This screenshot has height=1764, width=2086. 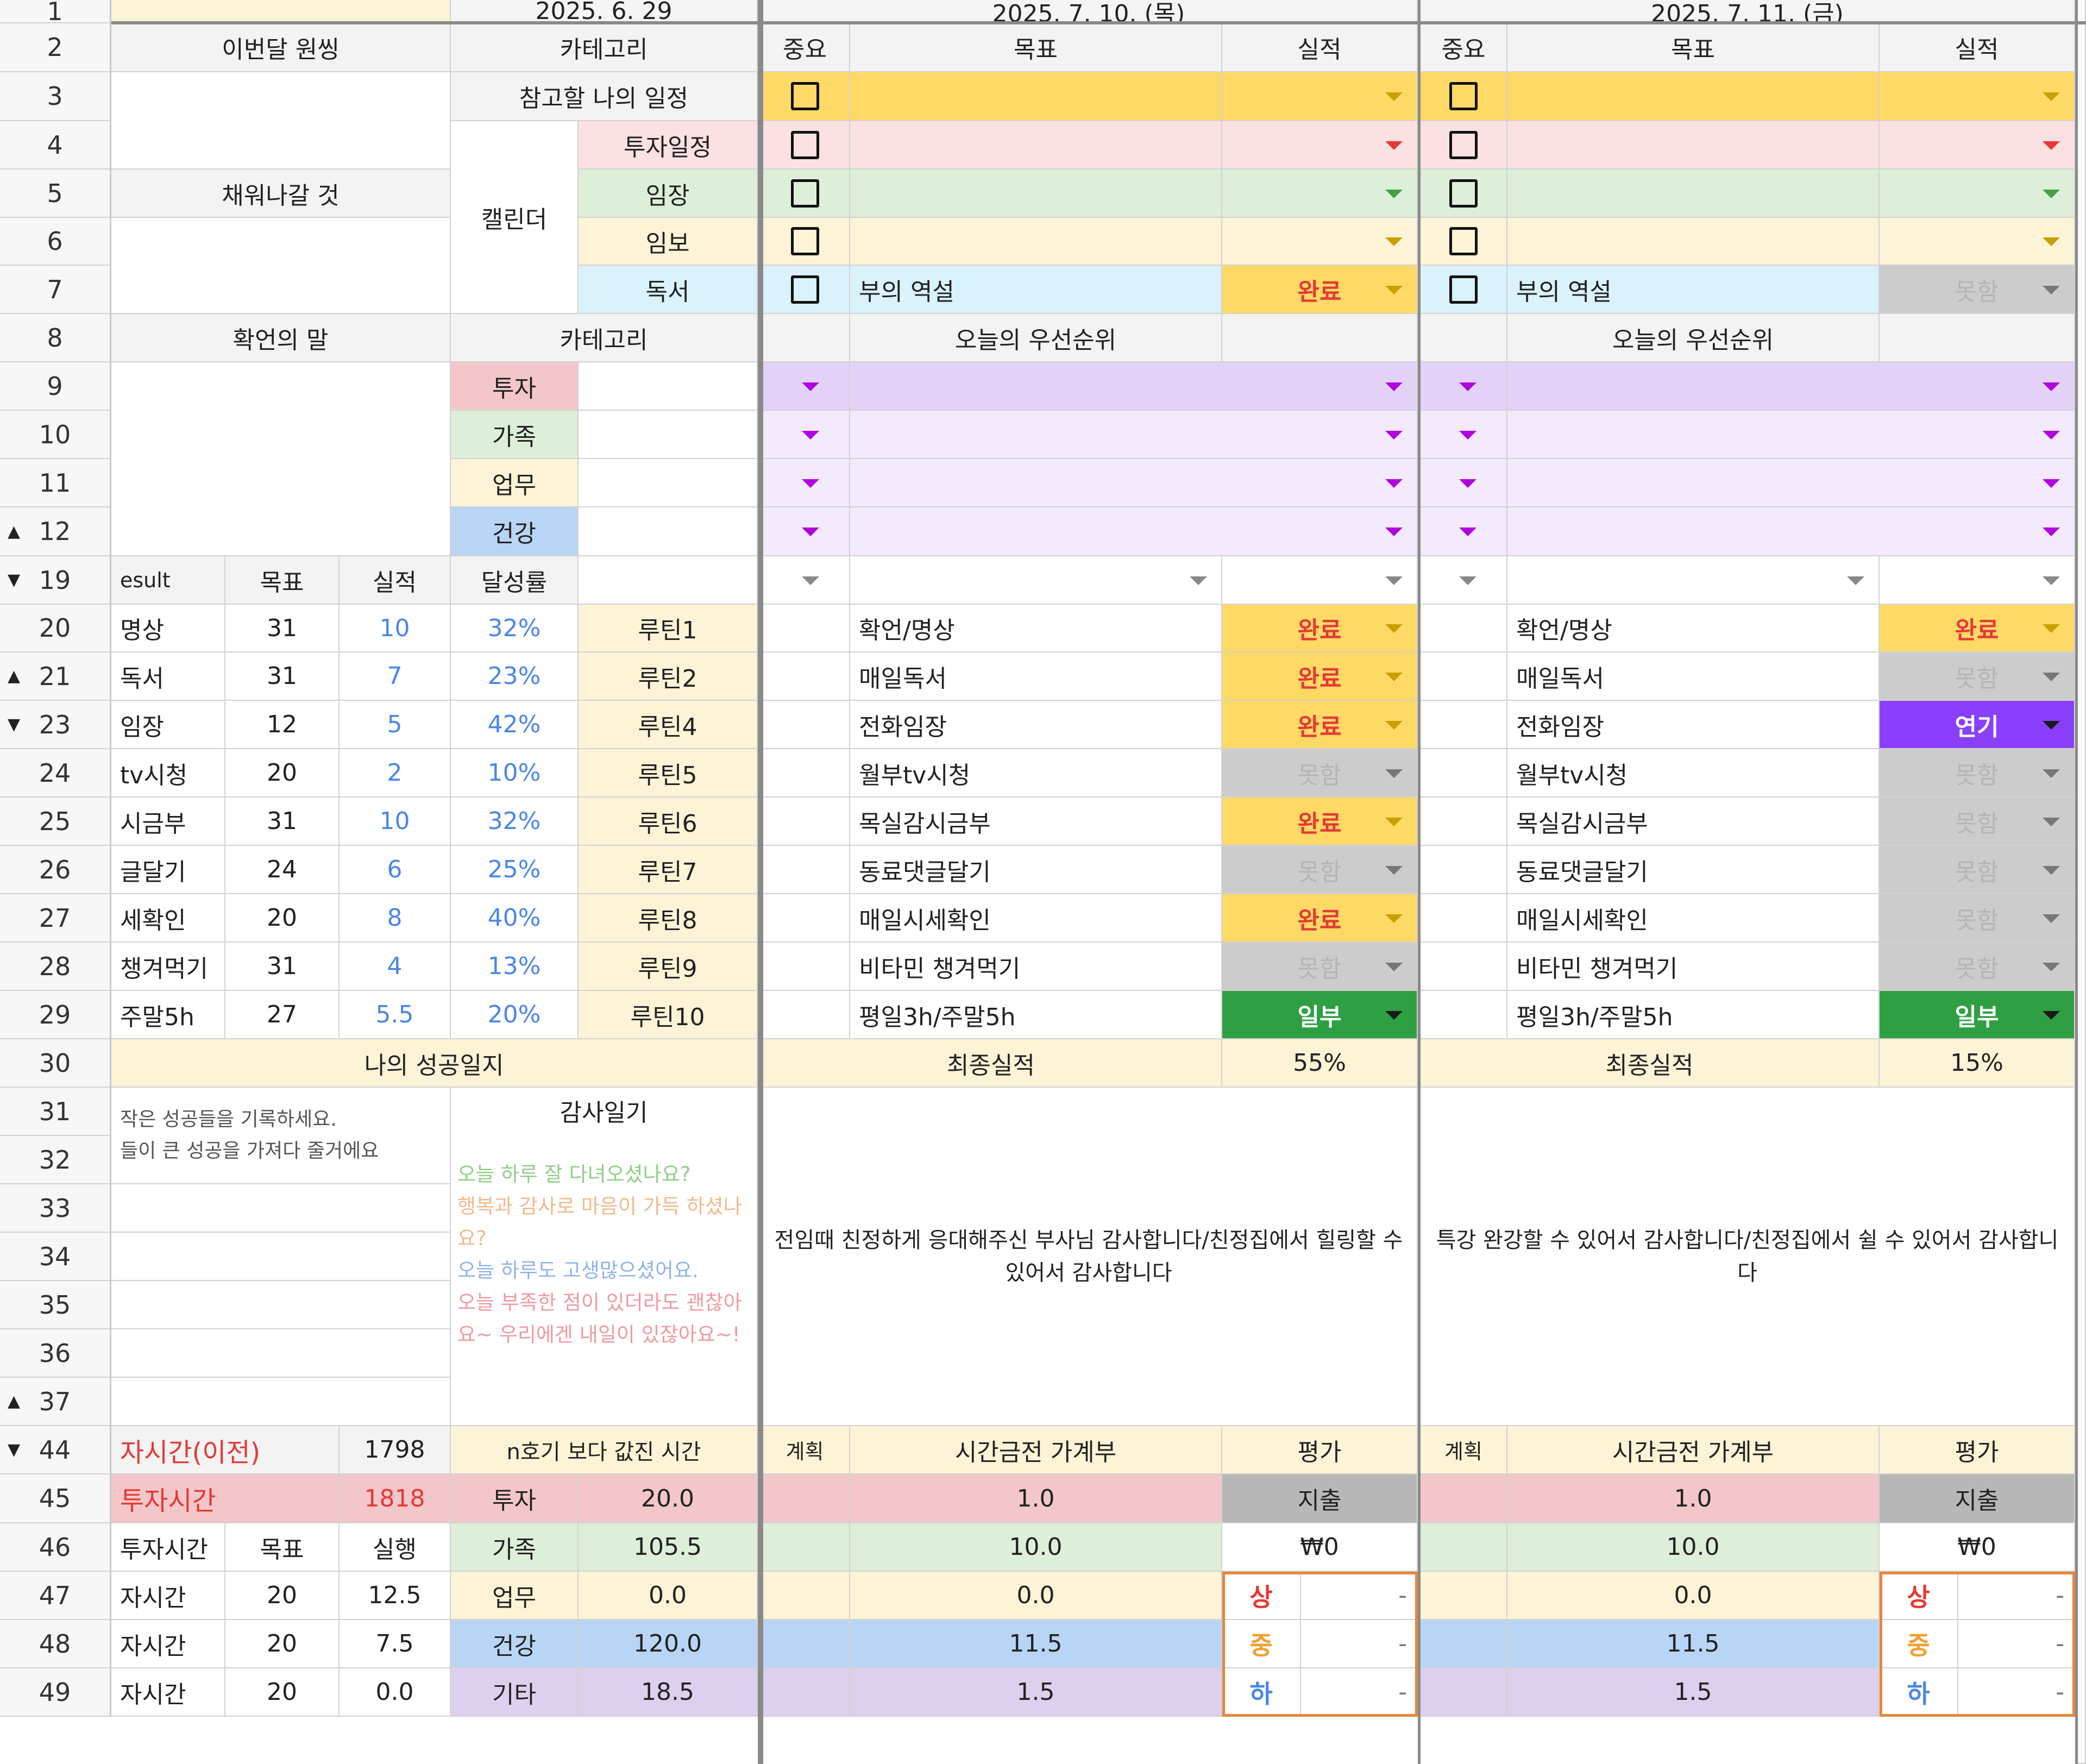 What do you see at coordinates (668, 290) in the screenshot?
I see `reading-label: 독서` at bounding box center [668, 290].